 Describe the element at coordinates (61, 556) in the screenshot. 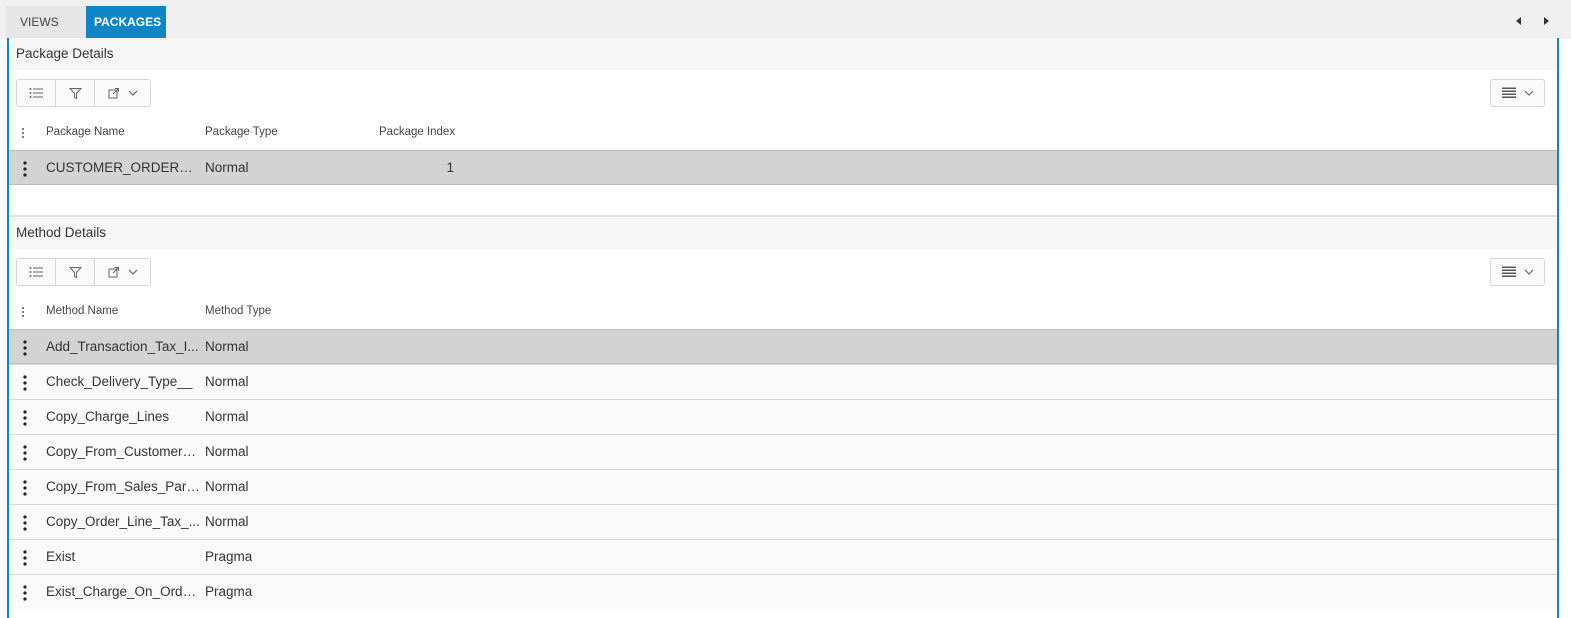

I see `method-name-cell: Exist` at that location.